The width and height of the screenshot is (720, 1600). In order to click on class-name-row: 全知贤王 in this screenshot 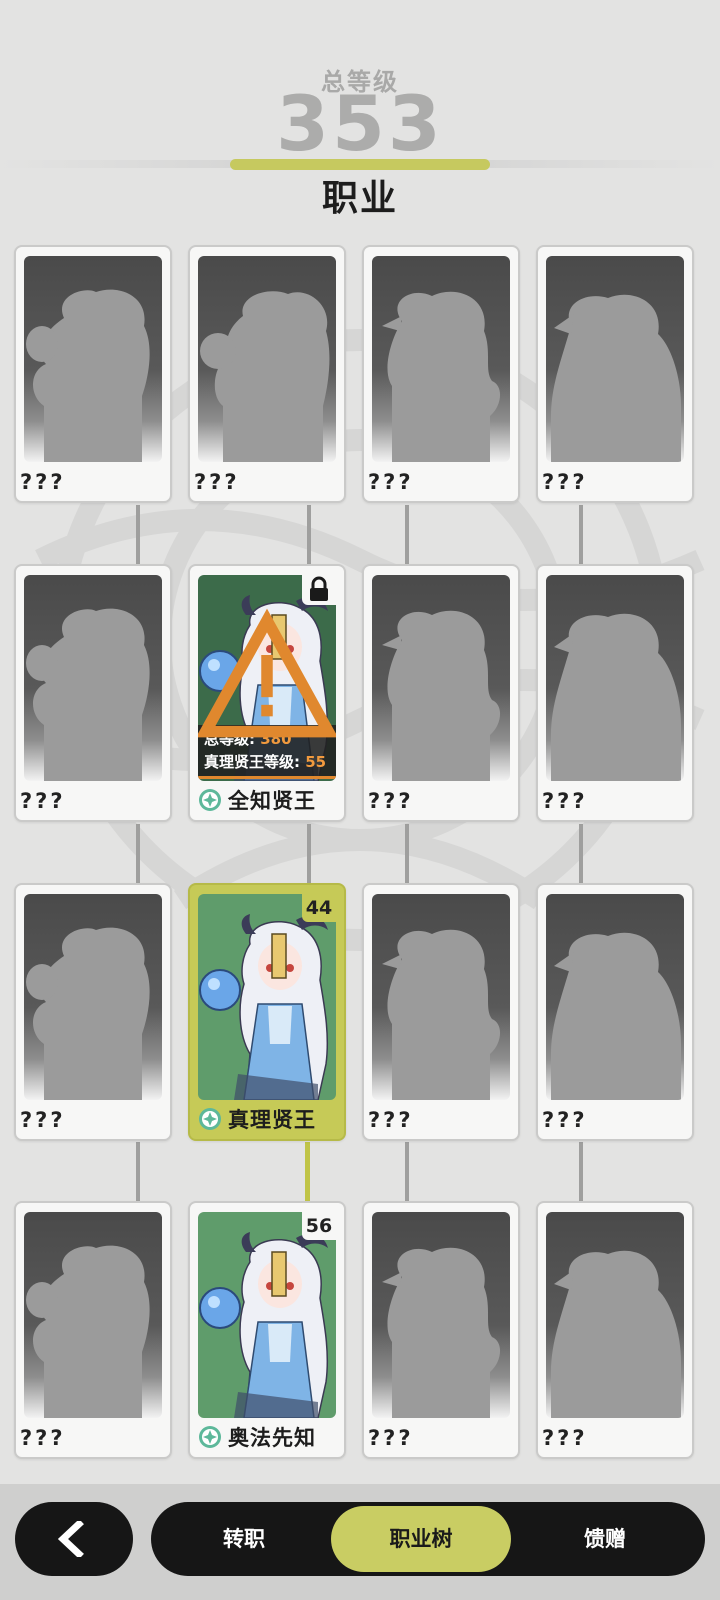, I will do `click(257, 800)`.